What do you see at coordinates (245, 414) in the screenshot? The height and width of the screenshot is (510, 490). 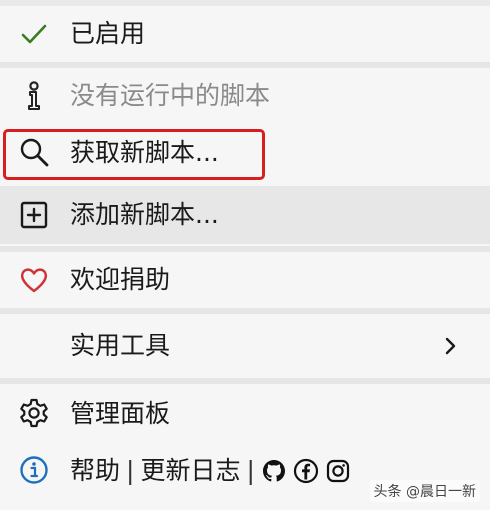 I see `dashboard-item: 管理面板` at bounding box center [245, 414].